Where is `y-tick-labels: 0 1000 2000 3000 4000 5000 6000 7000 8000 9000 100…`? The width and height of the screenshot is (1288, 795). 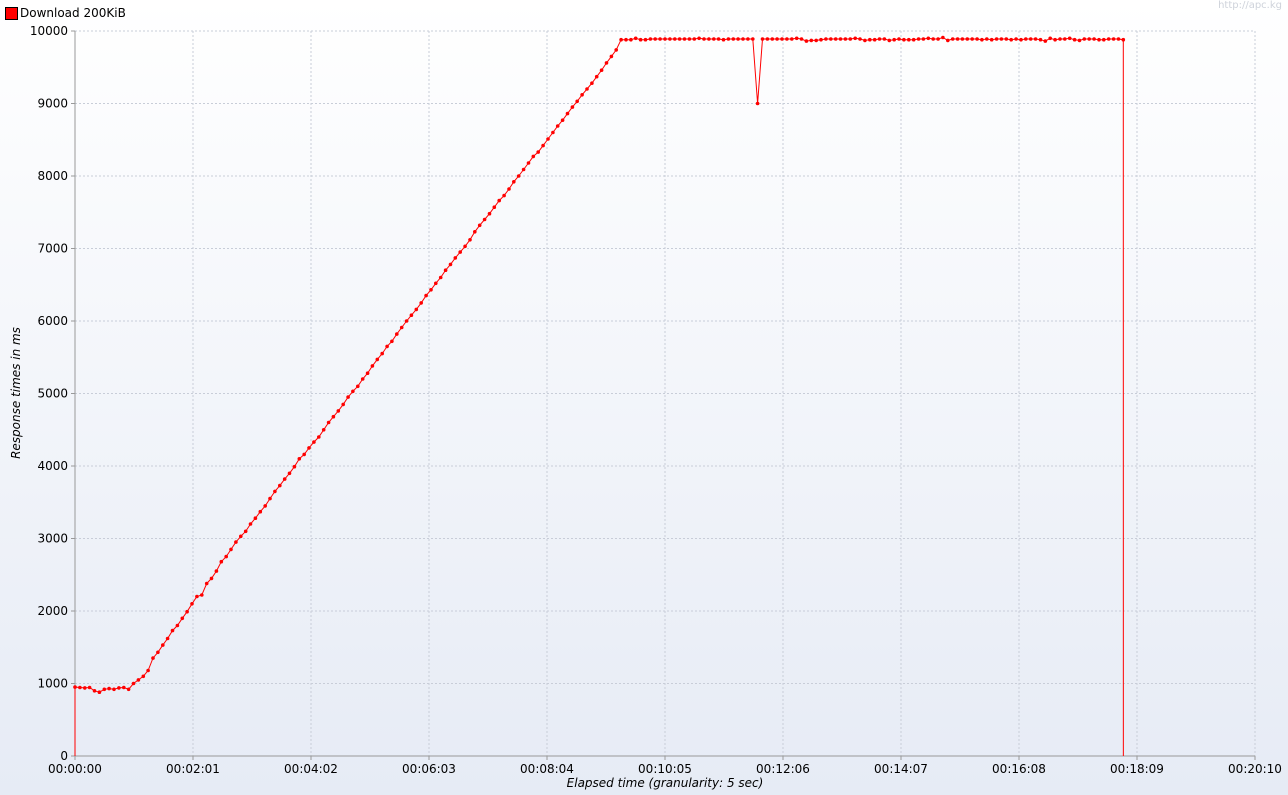 y-tick-labels: 0 1000 2000 3000 4000 5000 6000 7000 8000 9000 100… is located at coordinates (49, 393).